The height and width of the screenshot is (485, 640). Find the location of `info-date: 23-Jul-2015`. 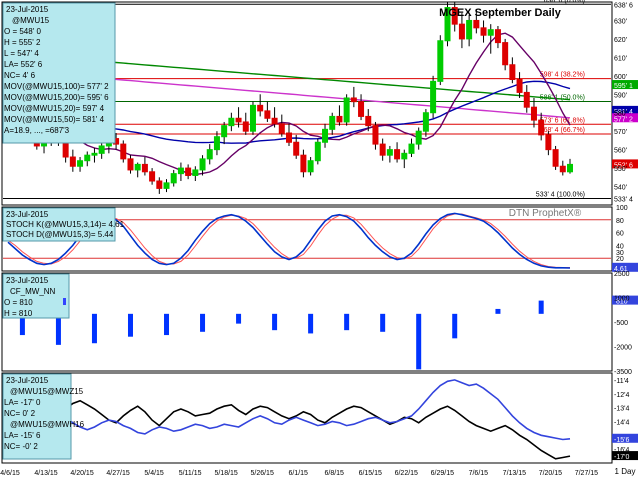

info-date: 23-Jul-2015 is located at coordinates (27, 9).